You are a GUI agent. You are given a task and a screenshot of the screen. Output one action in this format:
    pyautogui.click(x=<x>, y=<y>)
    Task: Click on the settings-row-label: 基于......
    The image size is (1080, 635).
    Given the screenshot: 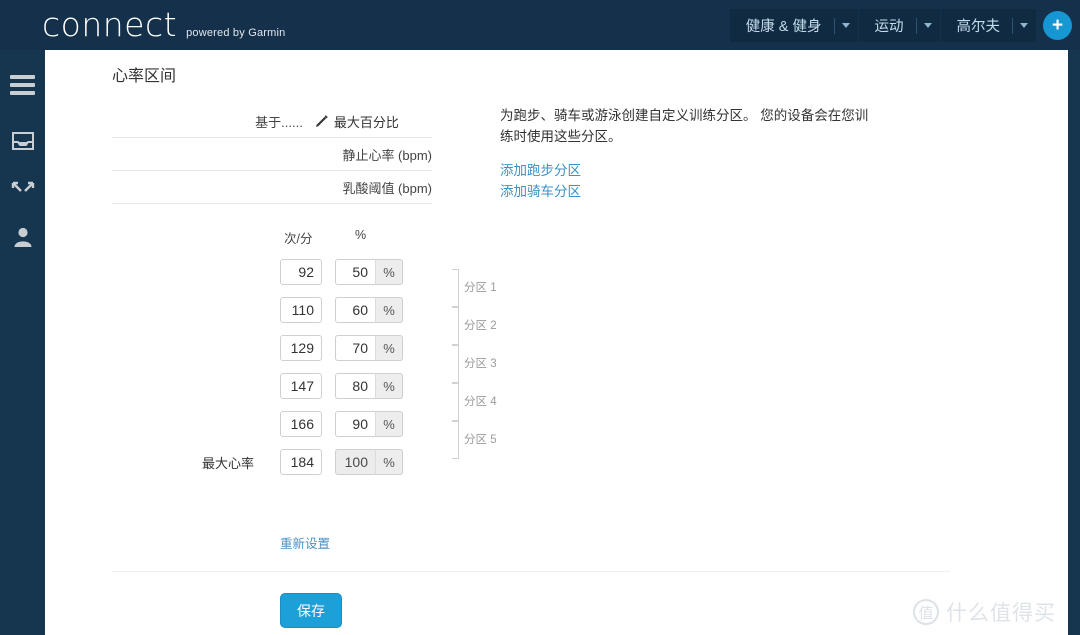 What is the action you would take?
    pyautogui.click(x=279, y=122)
    